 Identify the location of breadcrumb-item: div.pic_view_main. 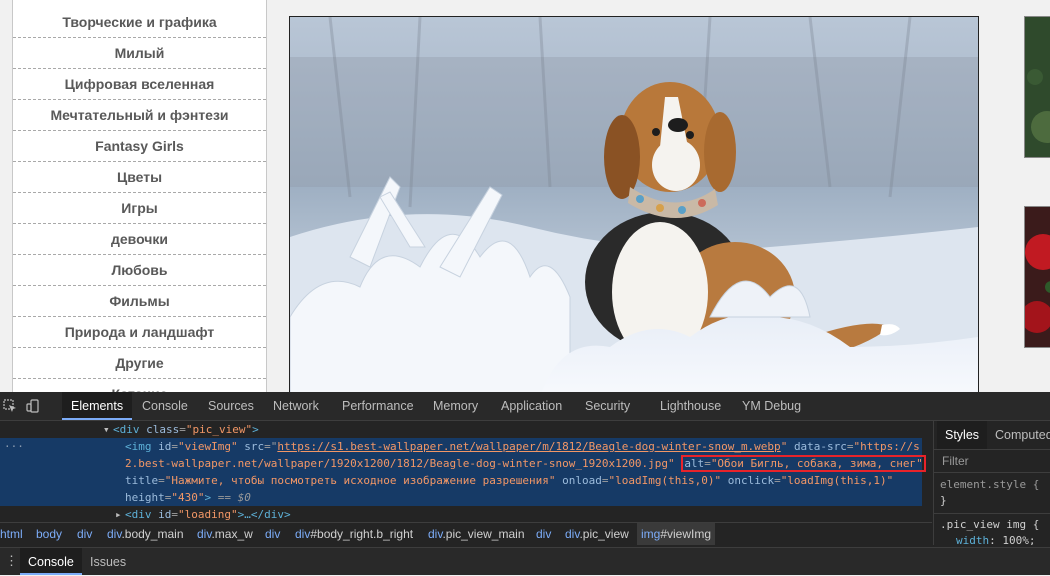
(476, 534).